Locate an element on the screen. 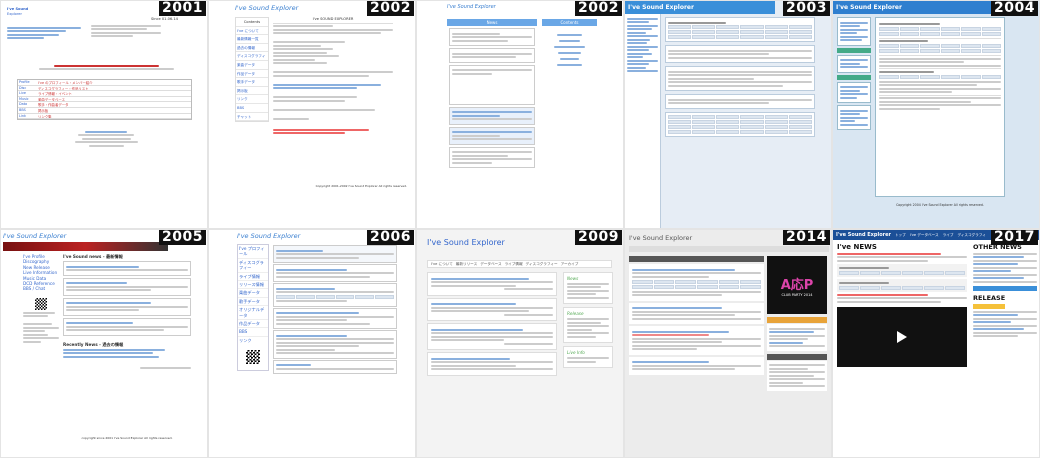  nav-item: I've プロフィール is located at coordinates (253, 252).